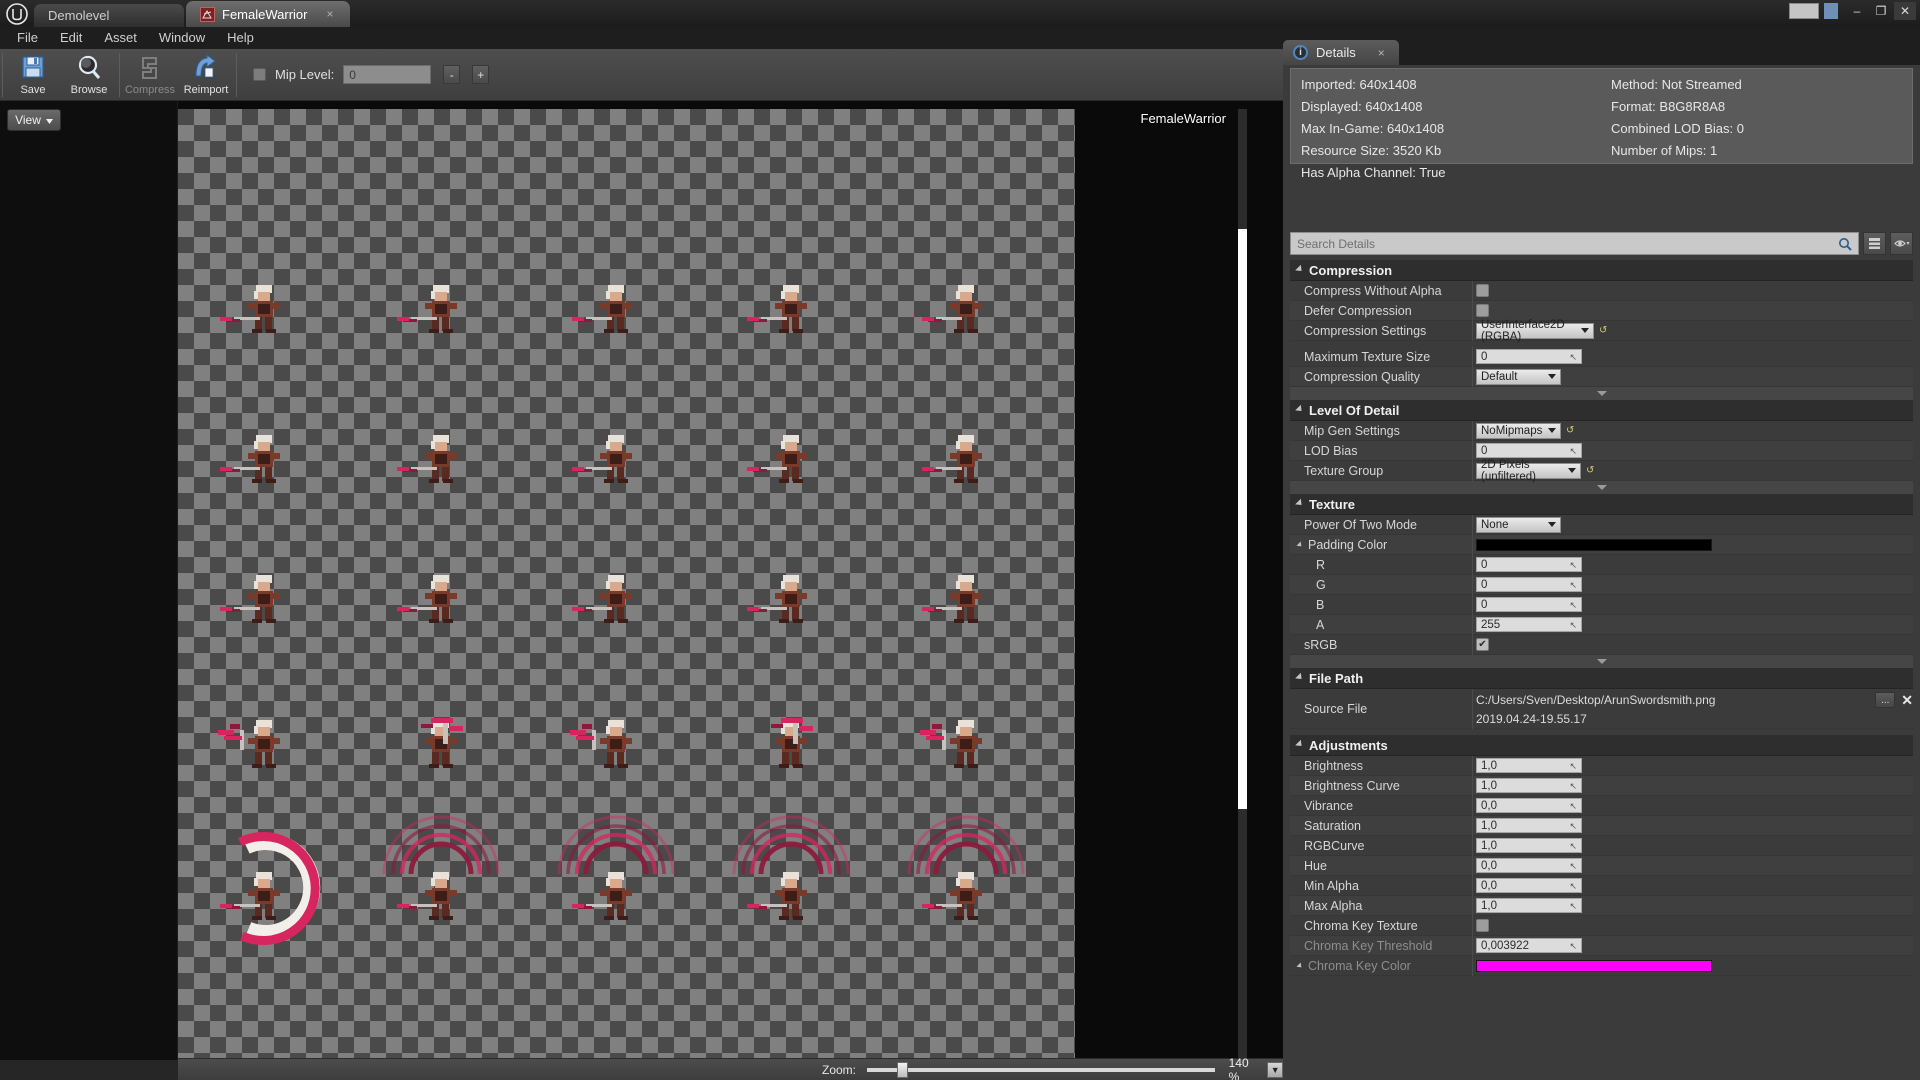 This screenshot has height=1080, width=1920. Describe the element at coordinates (206, 67) in the screenshot. I see `reimport-arrow-icon` at that location.